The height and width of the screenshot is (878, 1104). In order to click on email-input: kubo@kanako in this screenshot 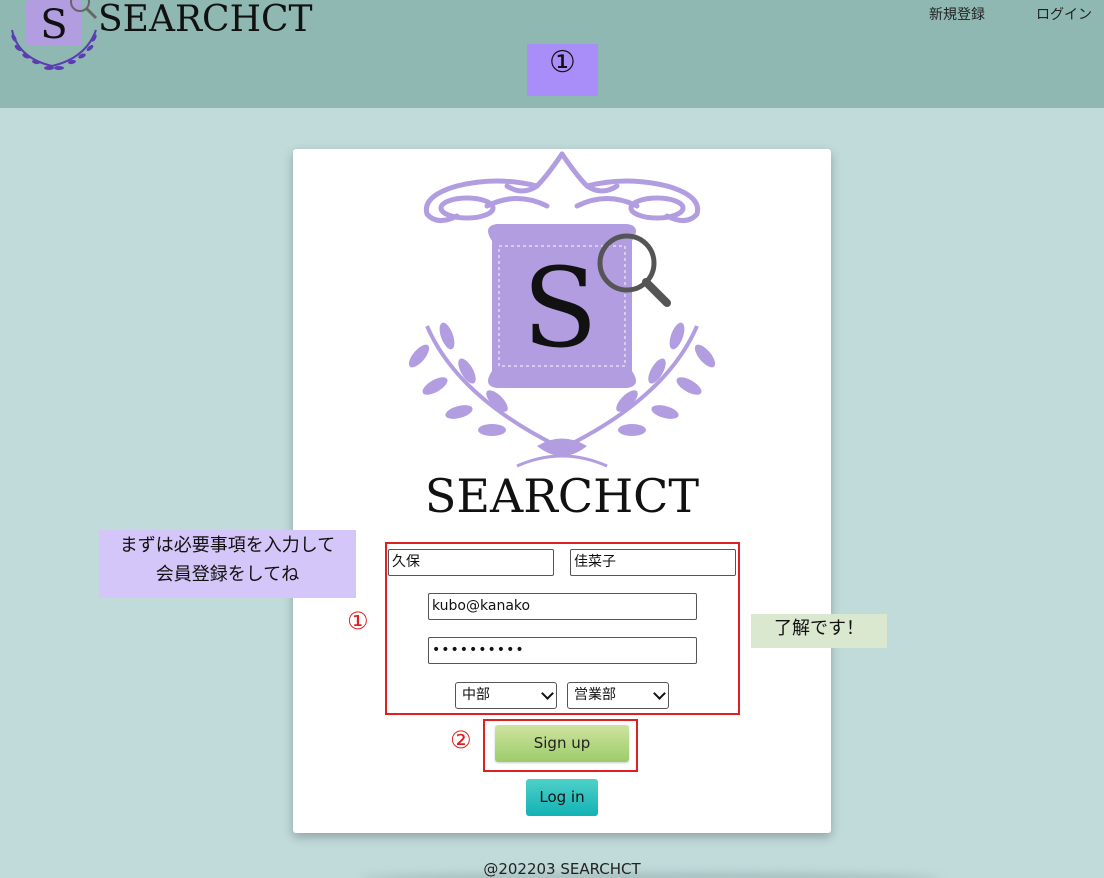, I will do `click(562, 606)`.